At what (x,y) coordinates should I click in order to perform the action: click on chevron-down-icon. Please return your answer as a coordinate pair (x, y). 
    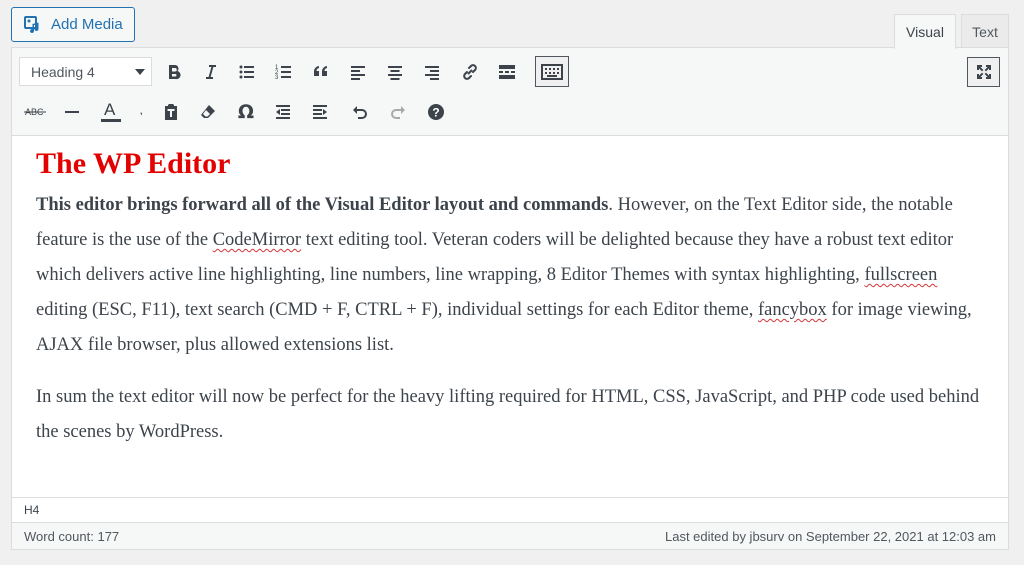
    Looking at the image, I should click on (140, 72).